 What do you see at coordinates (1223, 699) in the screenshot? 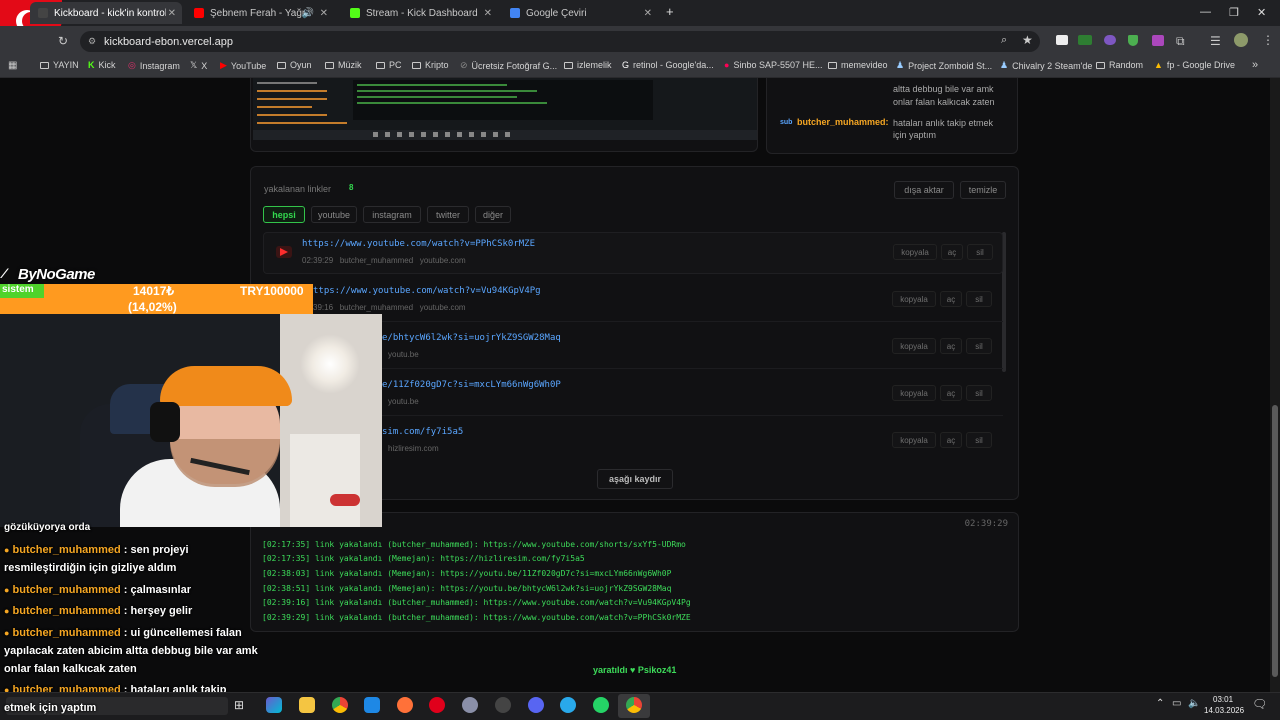
I see `clock-time: 03:01` at bounding box center [1223, 699].